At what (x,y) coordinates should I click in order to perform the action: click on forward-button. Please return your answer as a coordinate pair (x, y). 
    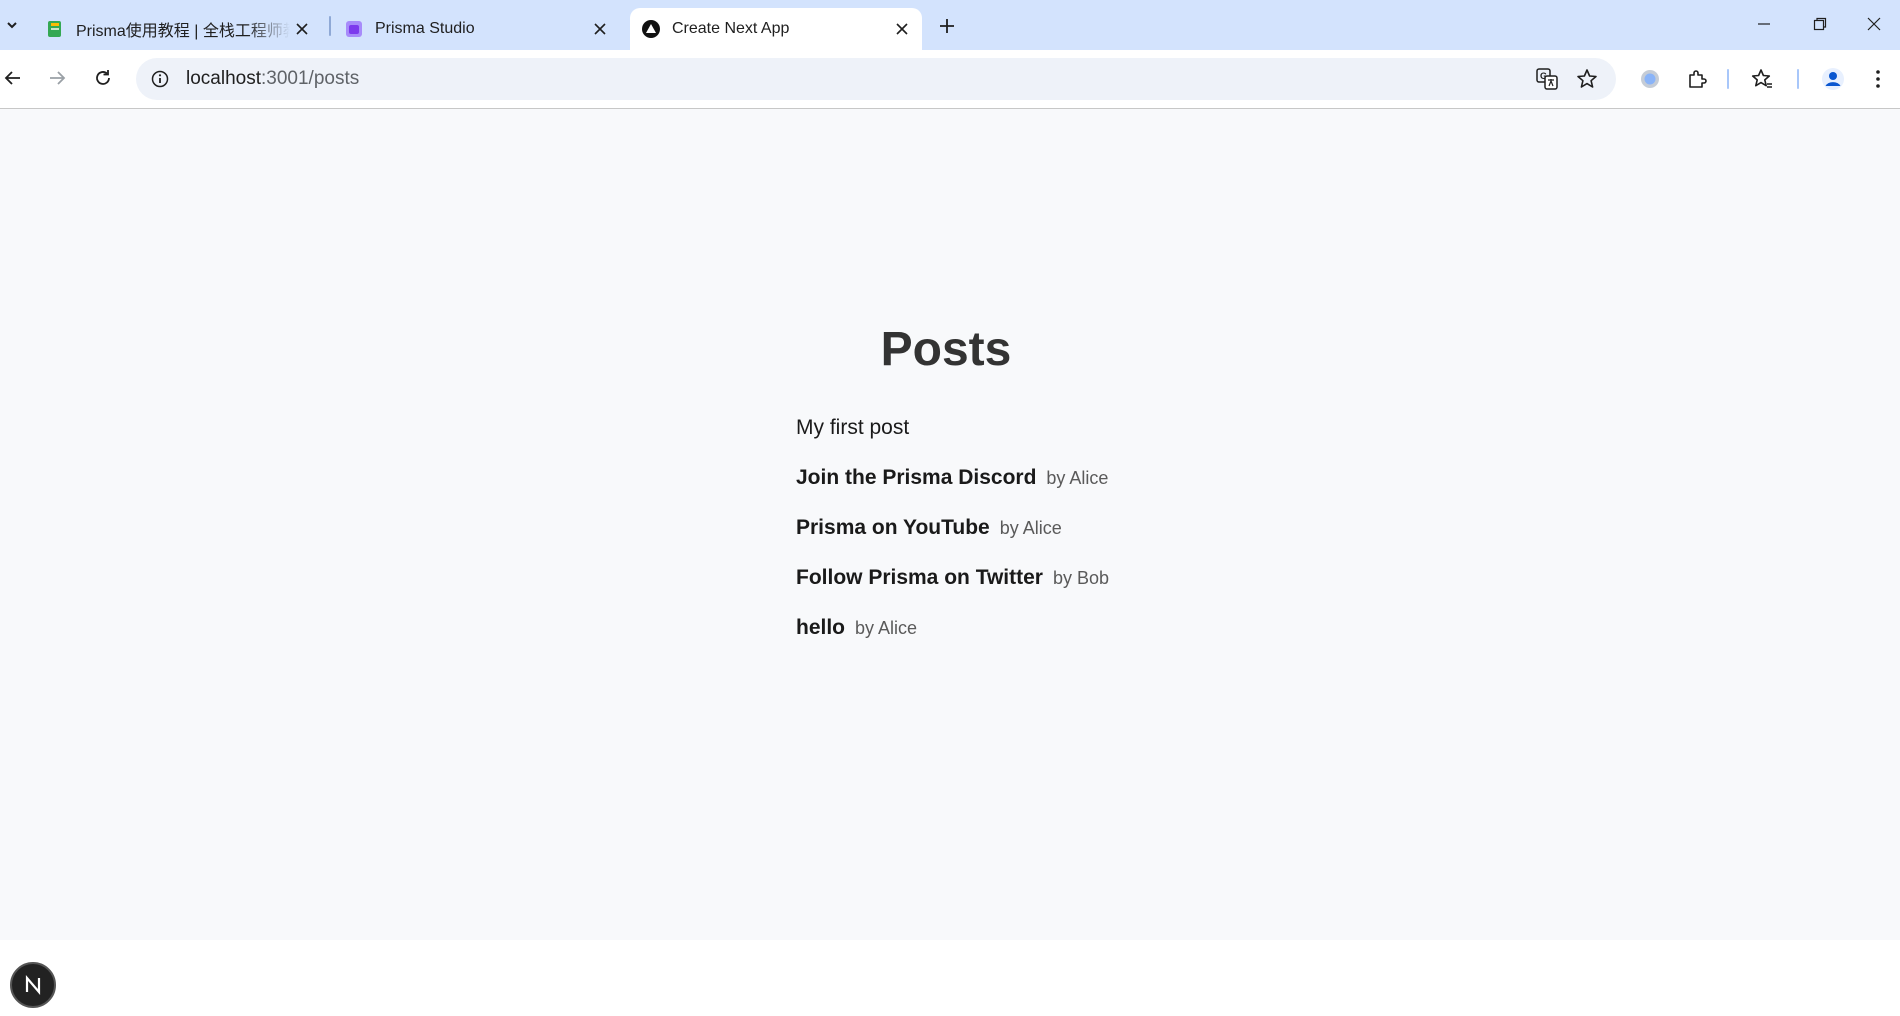
    Looking at the image, I should click on (57, 78).